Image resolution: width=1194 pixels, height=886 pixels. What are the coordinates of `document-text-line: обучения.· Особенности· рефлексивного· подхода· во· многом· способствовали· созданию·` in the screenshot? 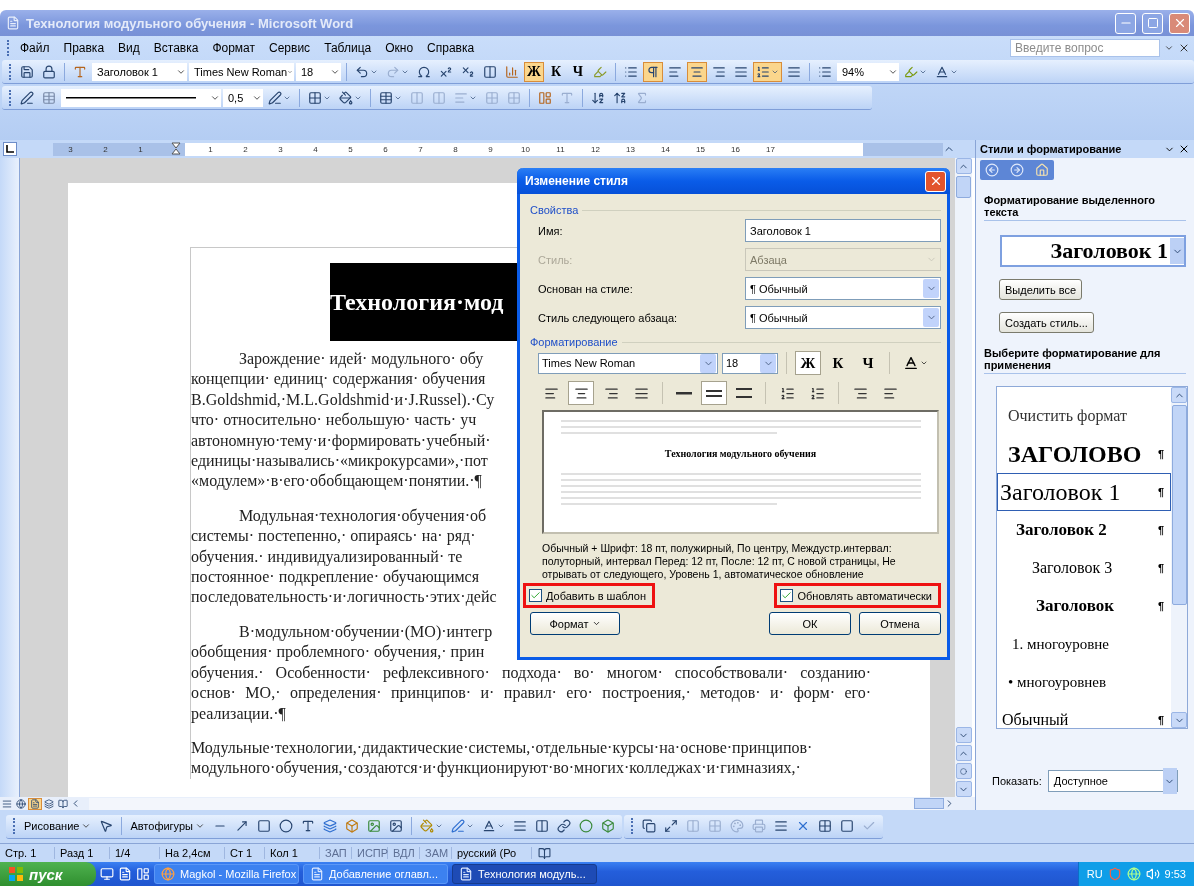 It's located at (531, 673).